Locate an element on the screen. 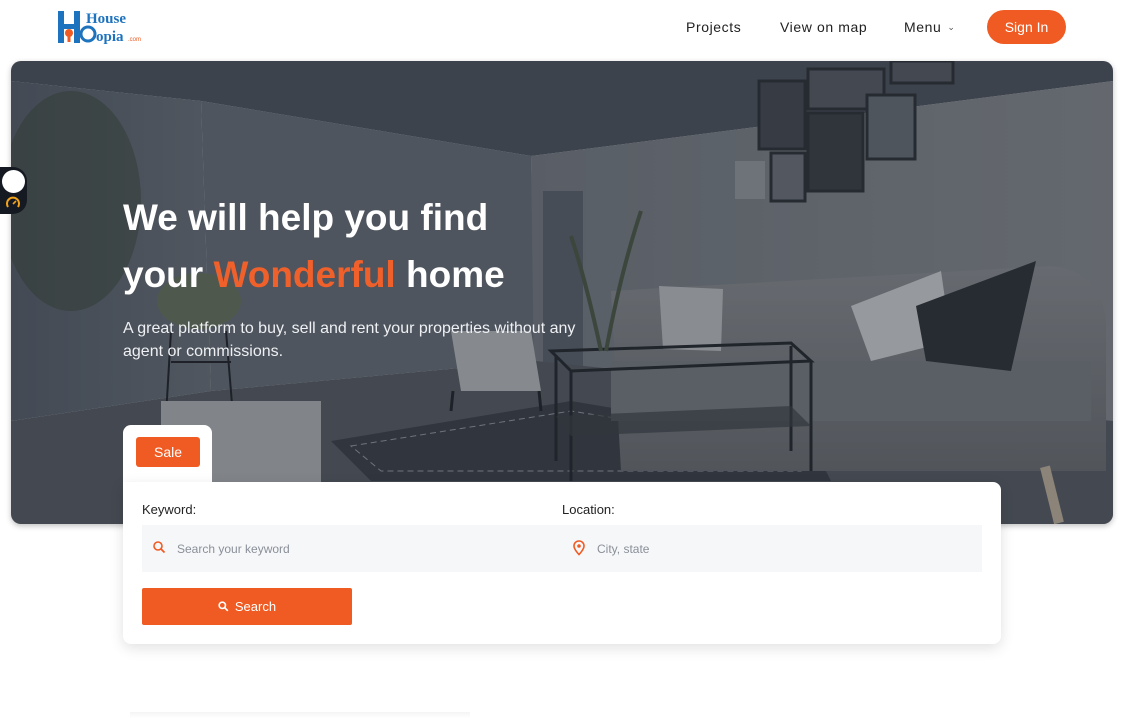  location-label: Location: is located at coordinates (588, 509).